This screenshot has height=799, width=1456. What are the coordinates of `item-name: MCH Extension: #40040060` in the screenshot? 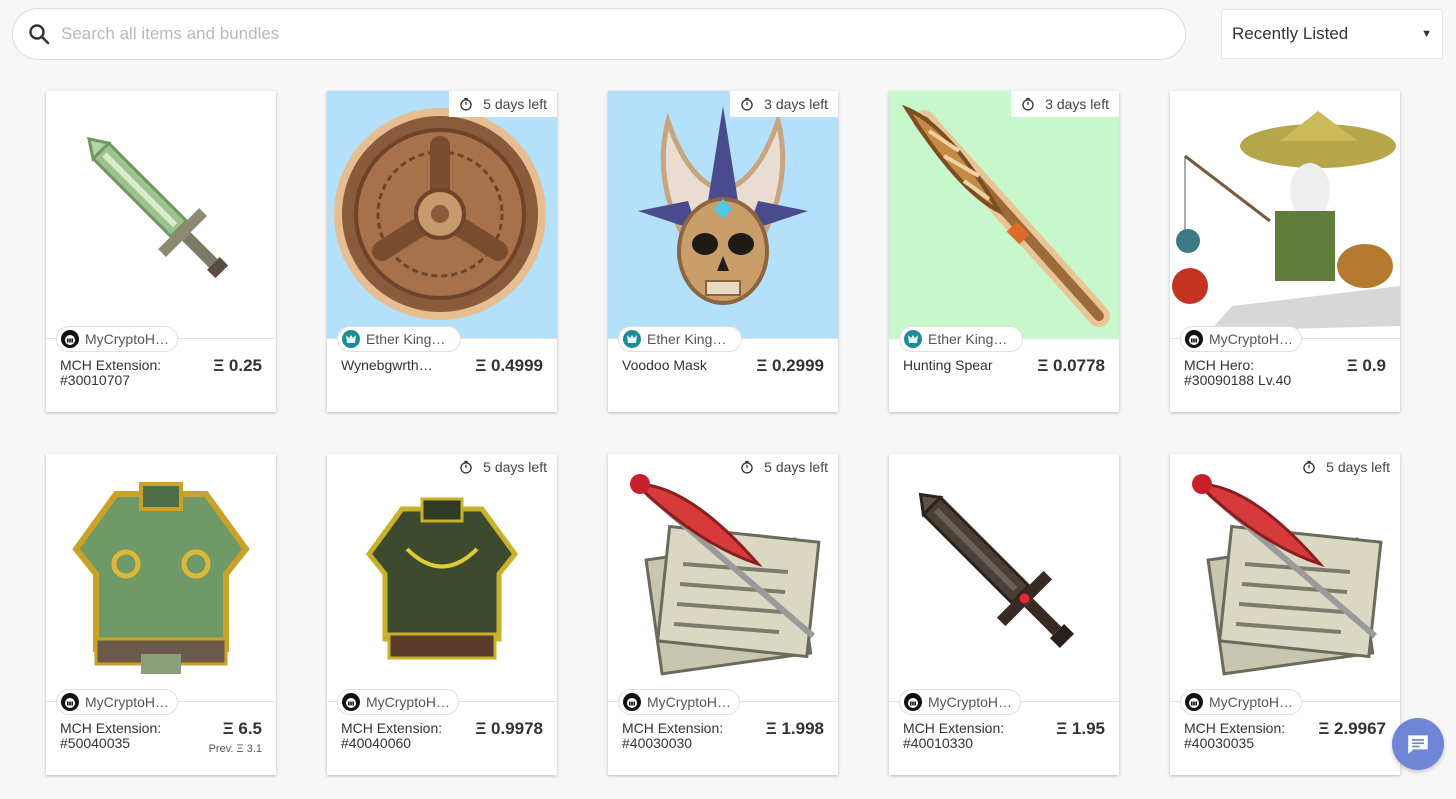 It's located at (392, 736).